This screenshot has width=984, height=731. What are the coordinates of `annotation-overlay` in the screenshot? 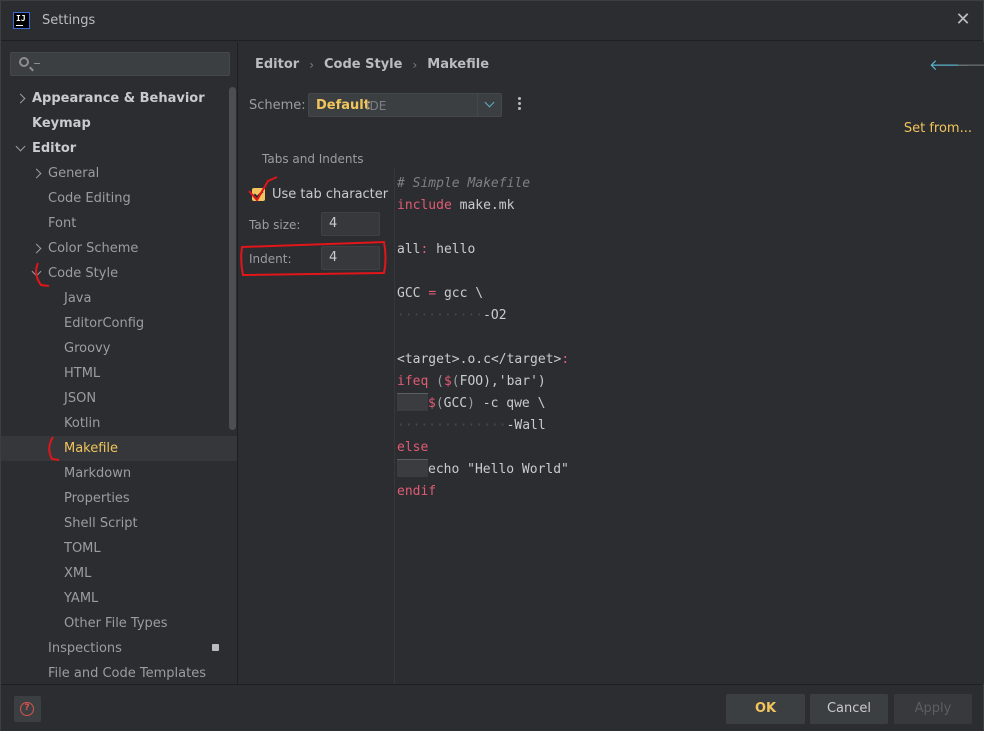 It's located at (211, 318).